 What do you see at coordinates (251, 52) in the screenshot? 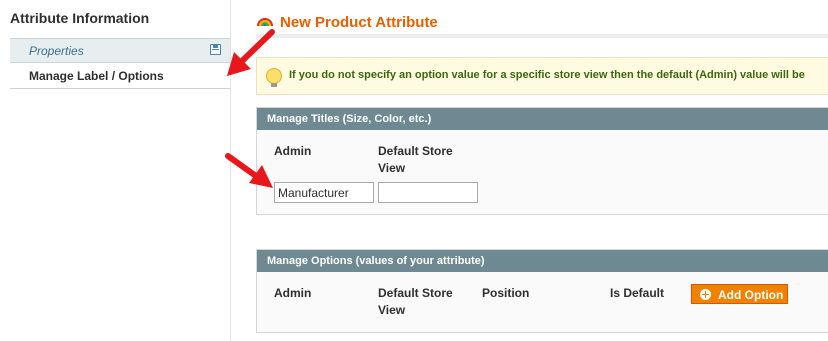
I see `arrow-to-manage-label` at bounding box center [251, 52].